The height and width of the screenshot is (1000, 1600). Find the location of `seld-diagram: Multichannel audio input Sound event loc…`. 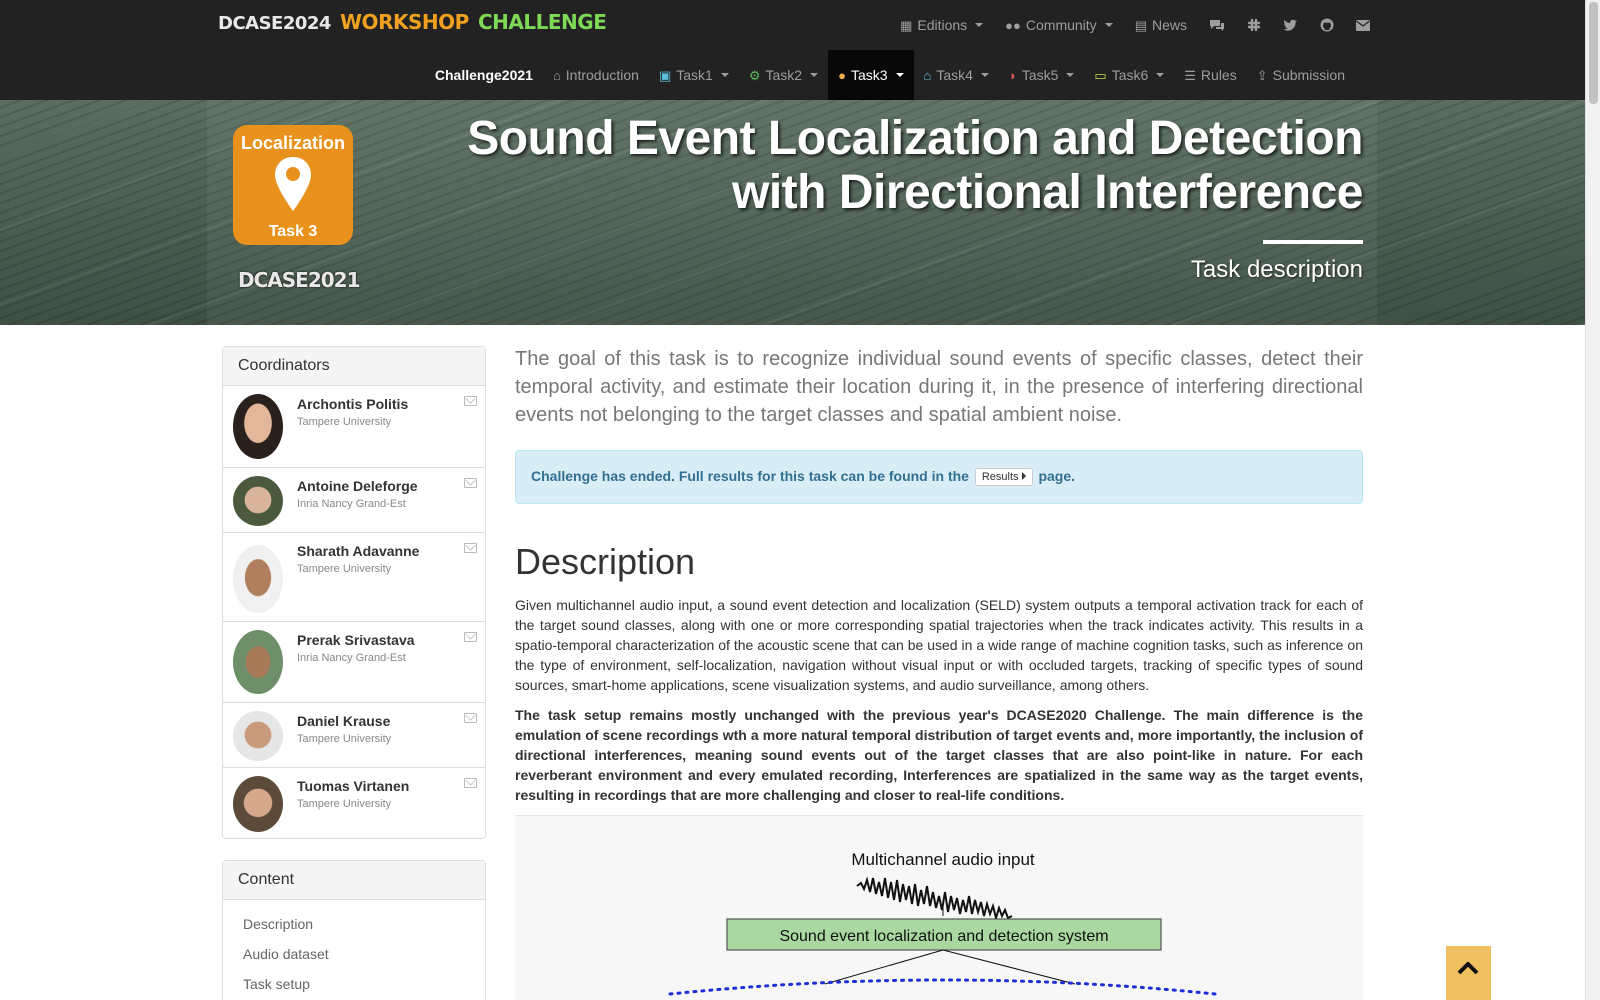

seld-diagram: Multichannel audio input Sound event loc… is located at coordinates (942, 923).